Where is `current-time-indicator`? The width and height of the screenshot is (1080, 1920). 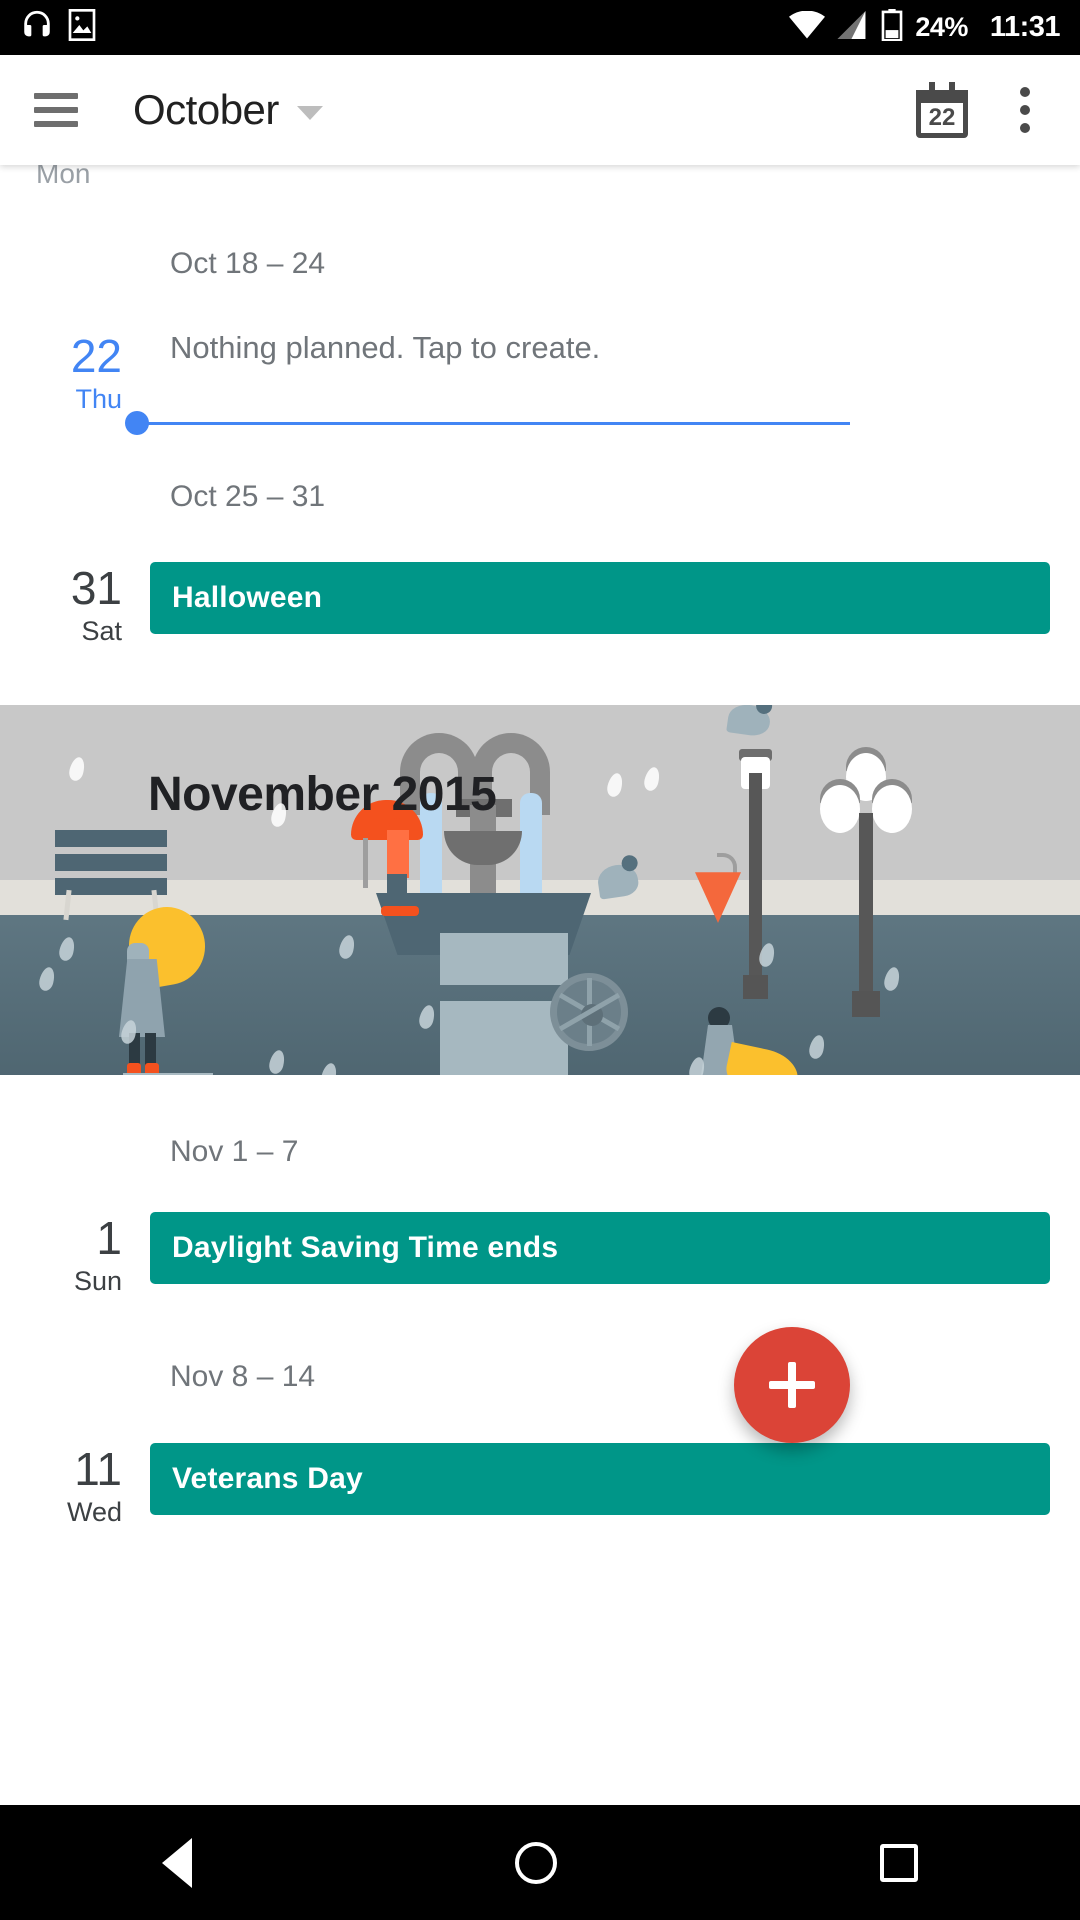 current-time-indicator is located at coordinates (487, 423).